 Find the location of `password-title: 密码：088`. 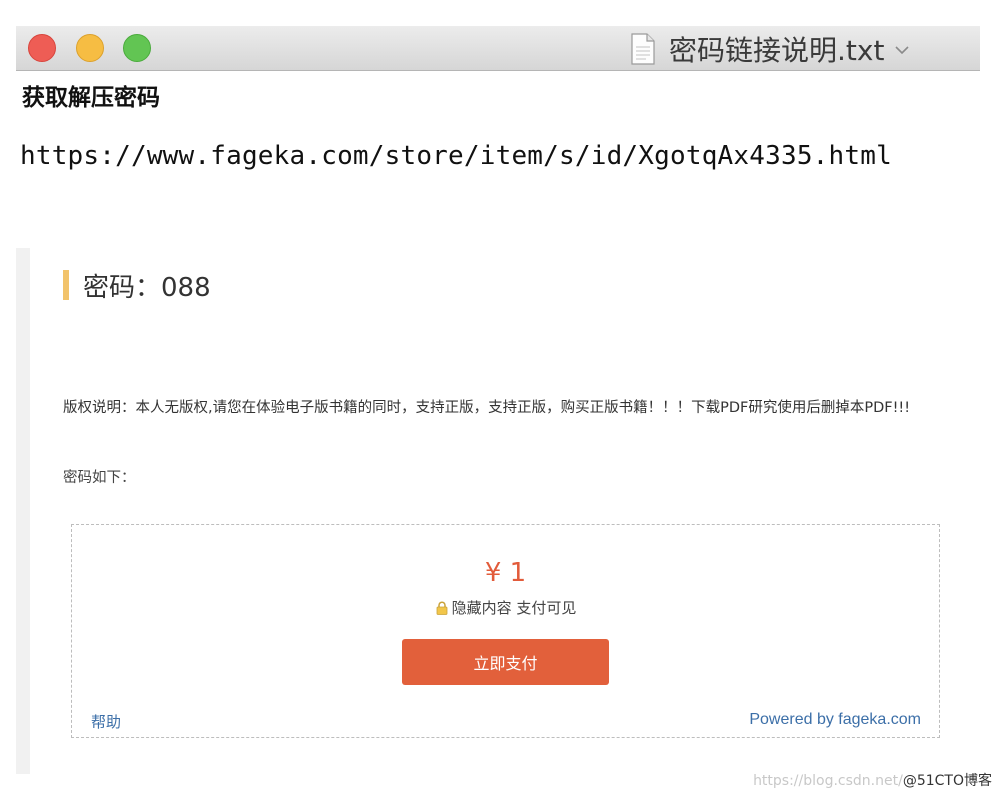

password-title: 密码：088 is located at coordinates (137, 285).